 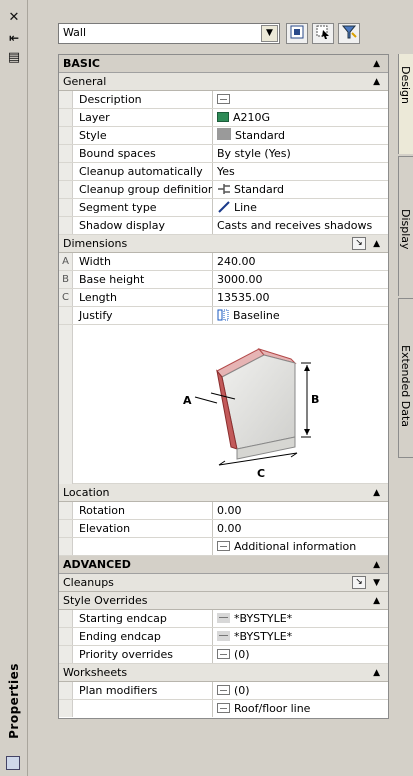 What do you see at coordinates (301, 225) in the screenshot?
I see `property-value: Casts and receives shadows` at bounding box center [301, 225].